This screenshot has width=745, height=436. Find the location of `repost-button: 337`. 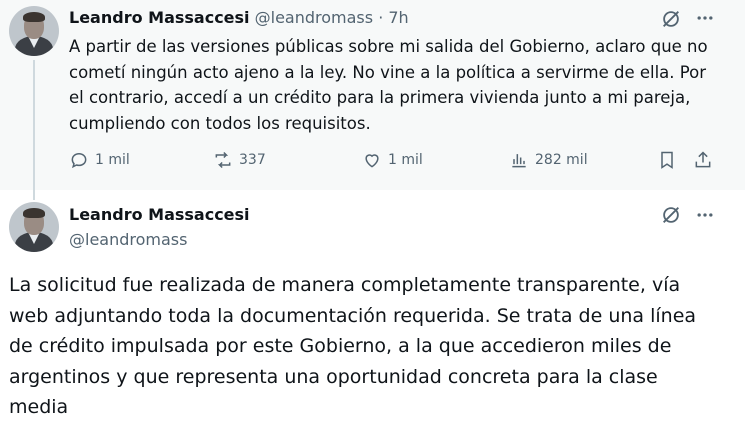

repost-button: 337 is located at coordinates (239, 160).